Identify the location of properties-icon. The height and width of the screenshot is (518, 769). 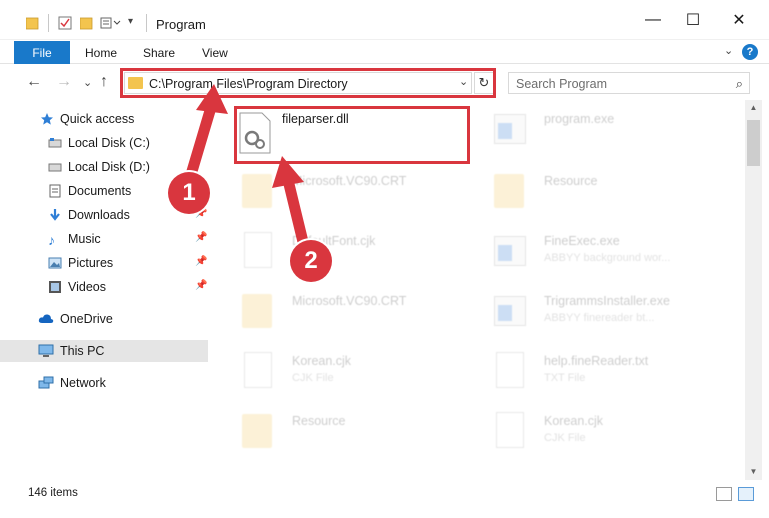
(65, 23).